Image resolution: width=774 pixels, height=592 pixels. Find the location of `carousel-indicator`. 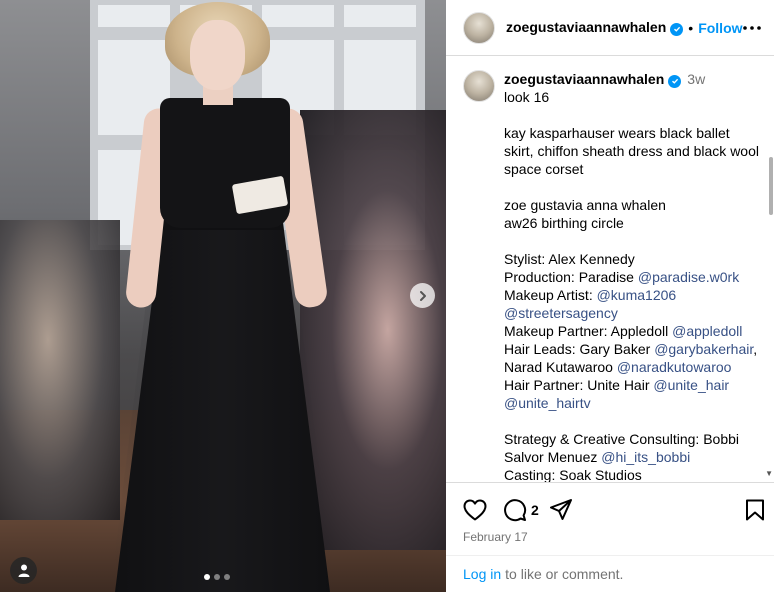

carousel-indicator is located at coordinates (217, 577).